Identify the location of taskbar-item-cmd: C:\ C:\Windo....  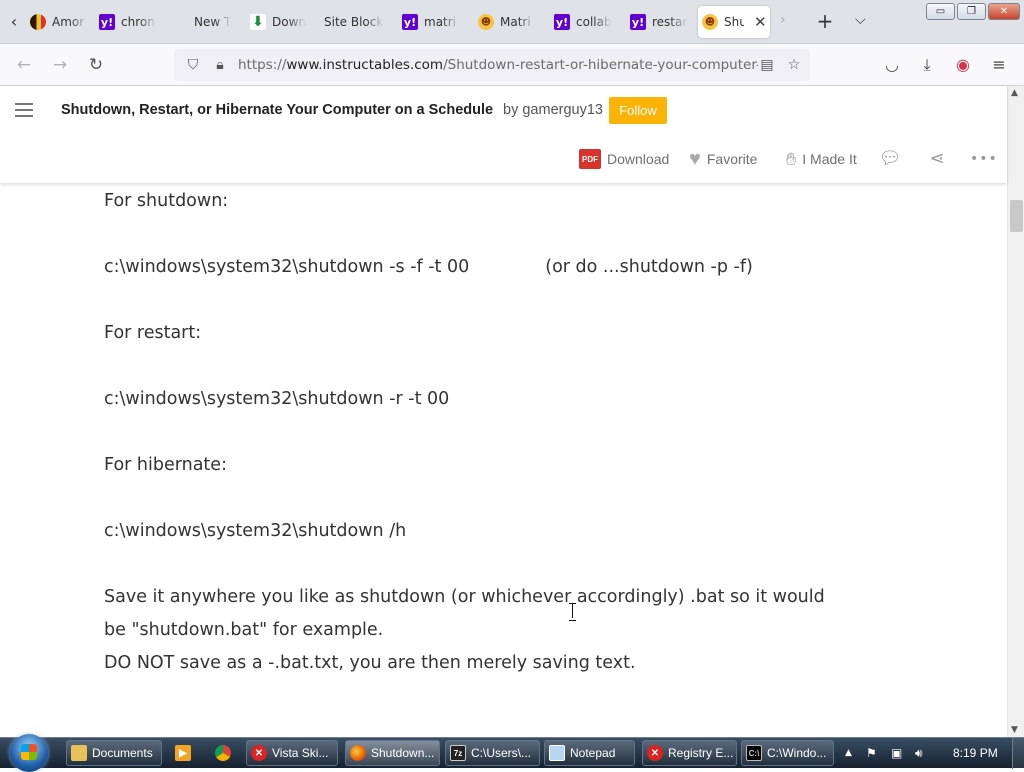
(787, 753).